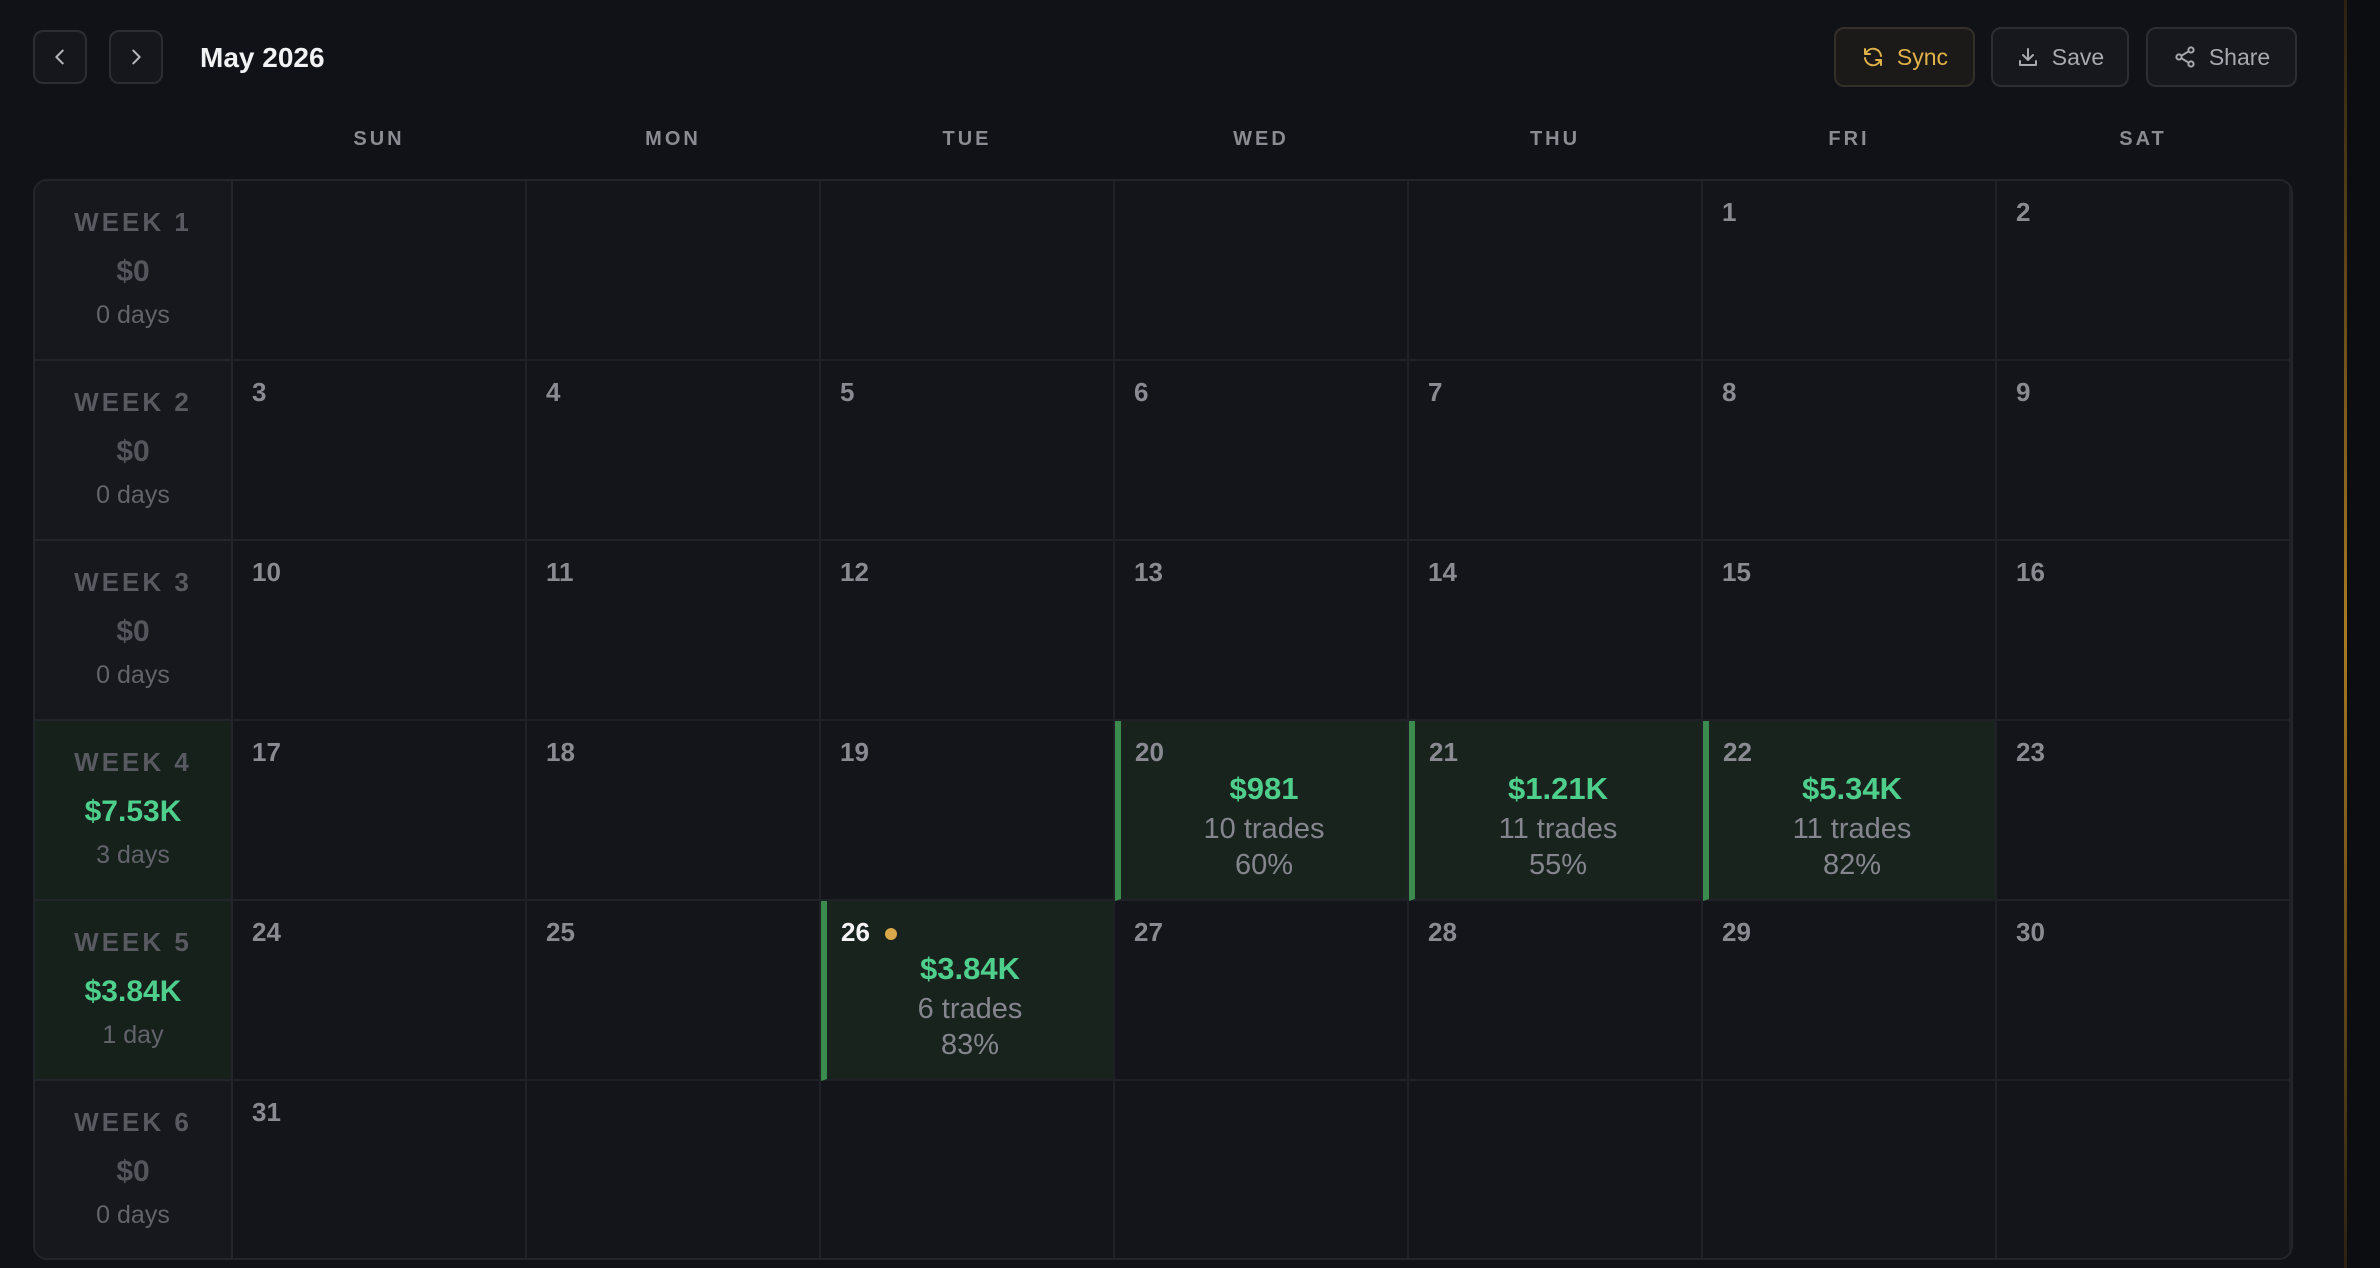 The height and width of the screenshot is (1268, 2380). Describe the element at coordinates (1736, 572) in the screenshot. I see `day-number: 15` at that location.